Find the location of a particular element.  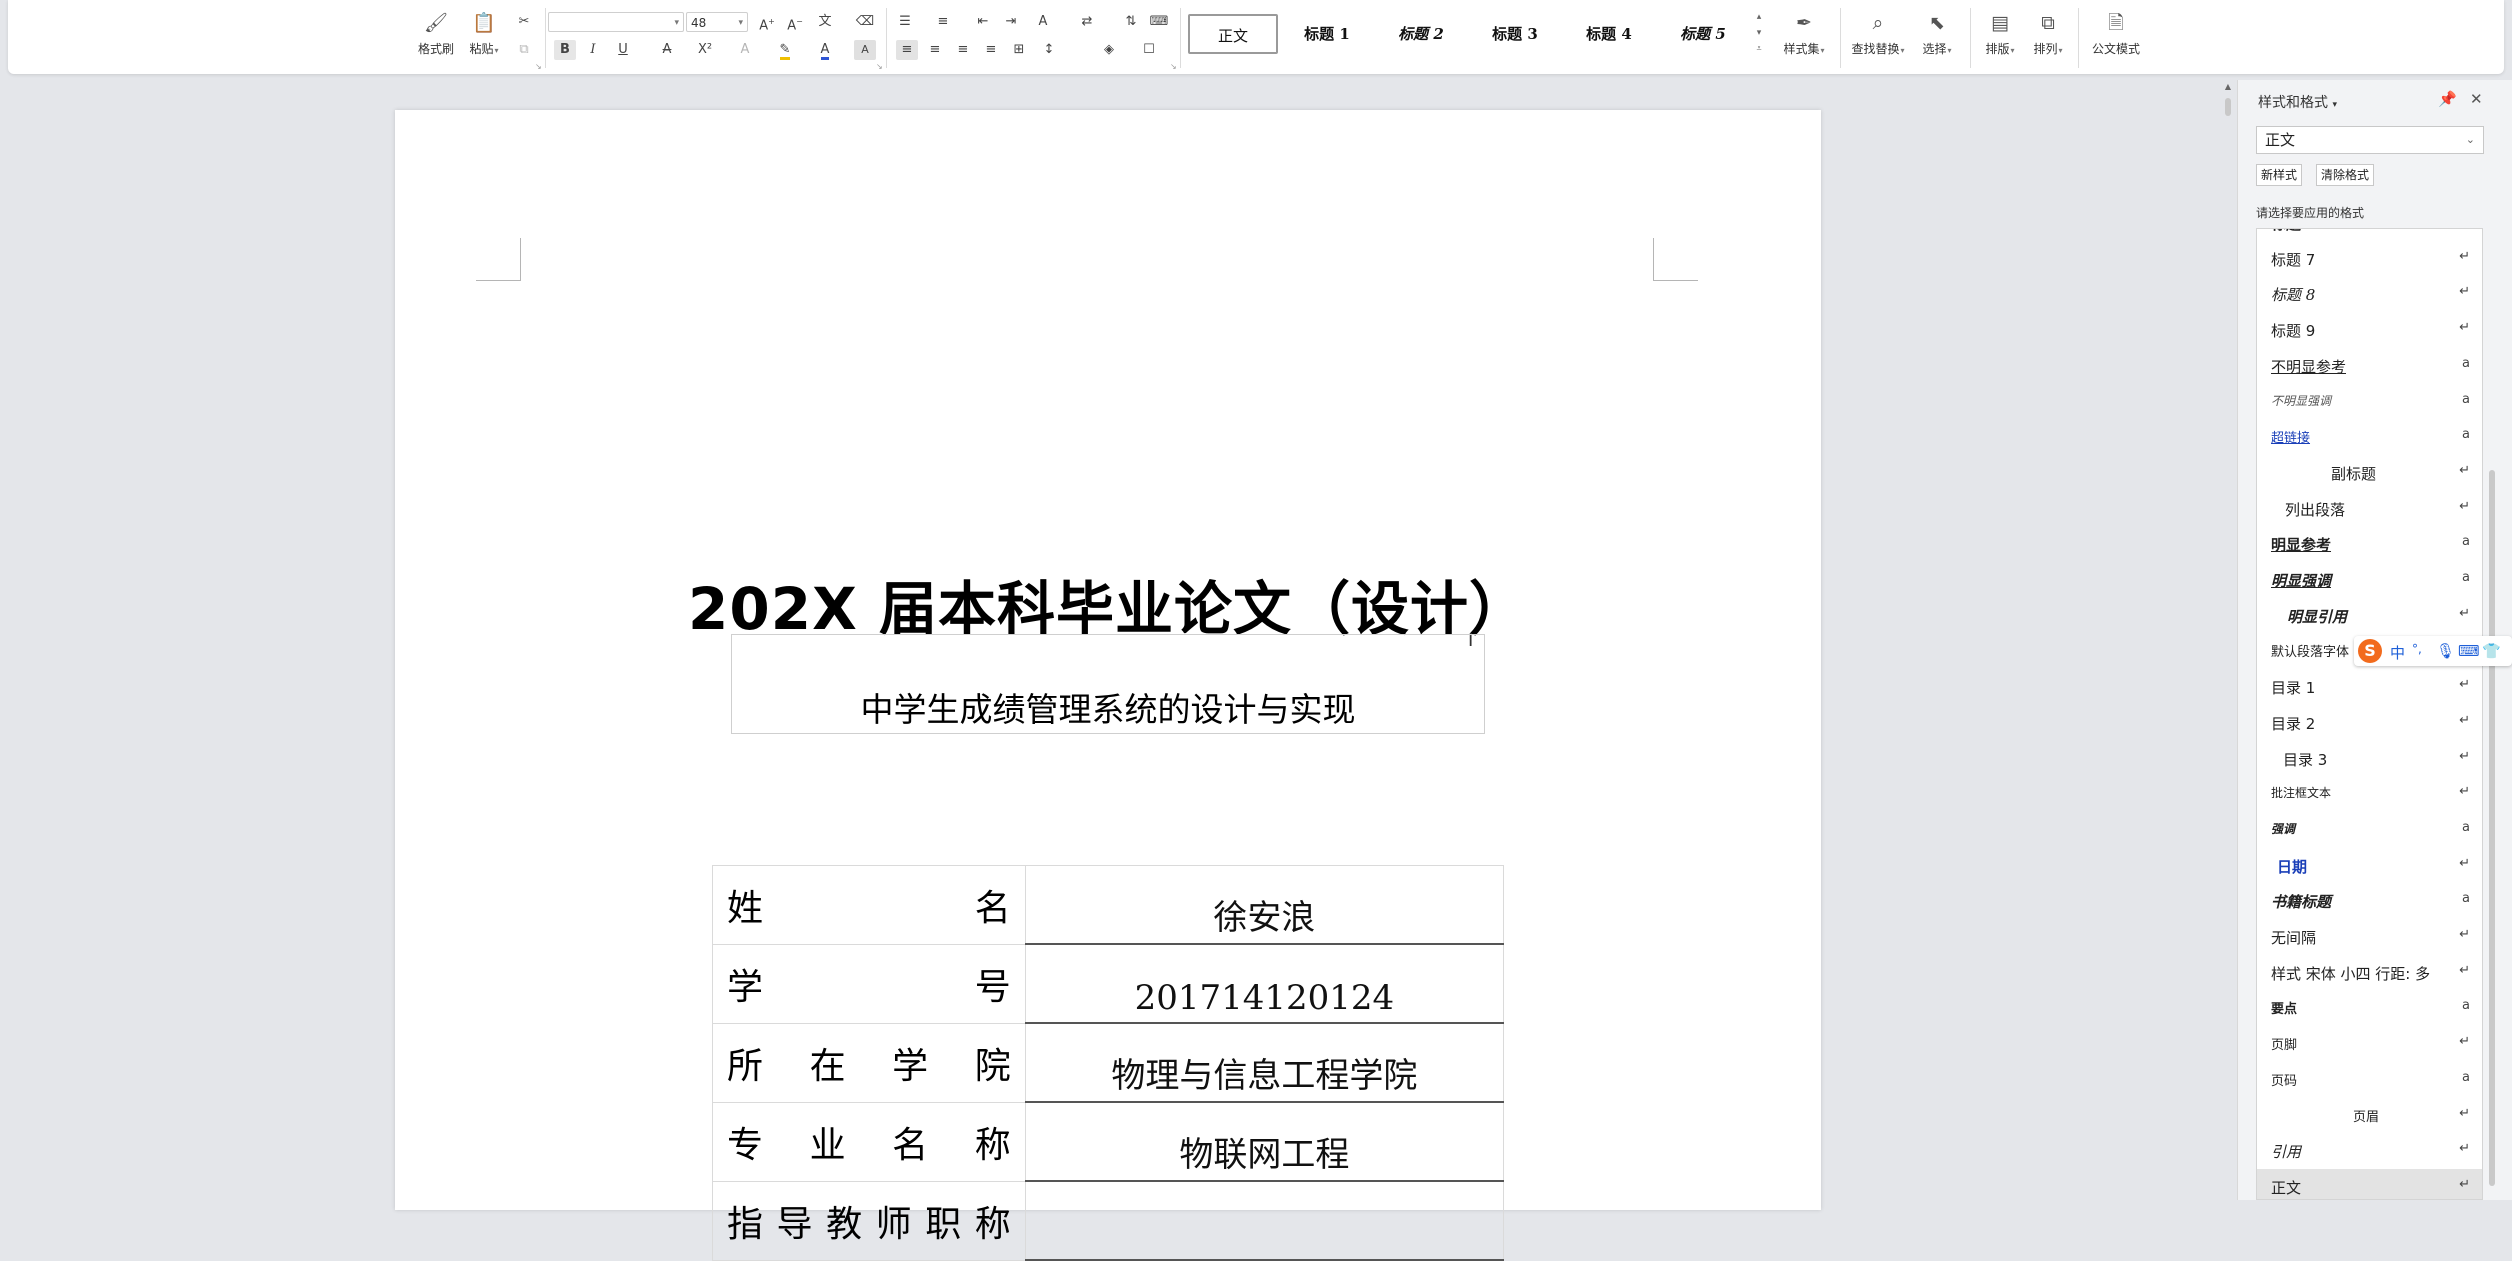

style-list-item: 列出段落 ↵ is located at coordinates (2369, 508).